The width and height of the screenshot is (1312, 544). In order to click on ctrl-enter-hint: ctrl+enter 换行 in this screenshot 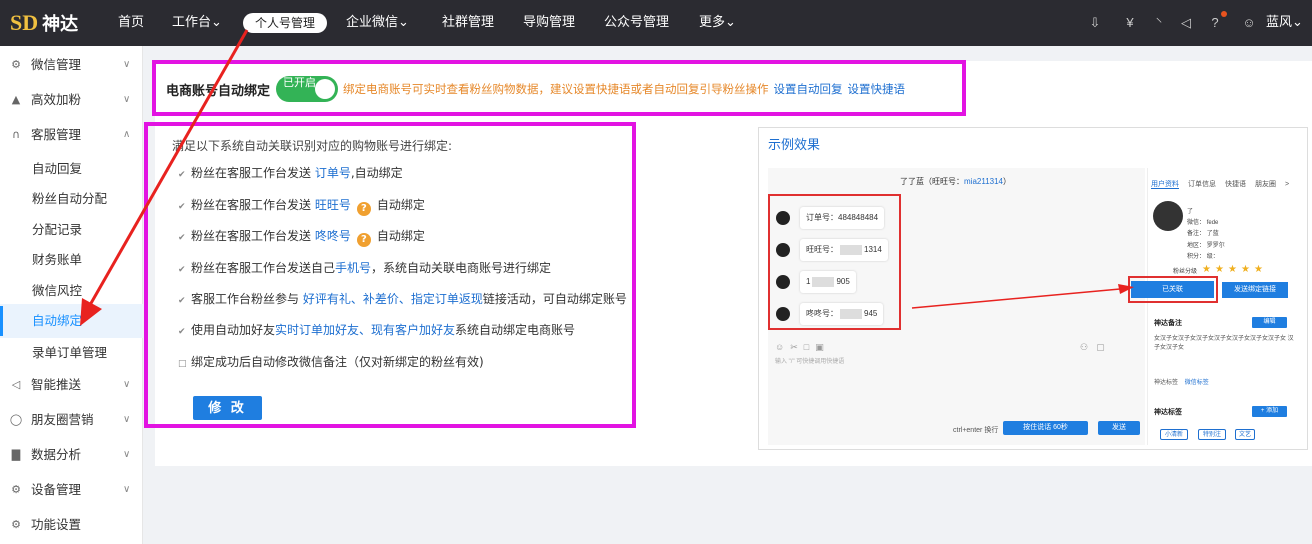, I will do `click(976, 430)`.